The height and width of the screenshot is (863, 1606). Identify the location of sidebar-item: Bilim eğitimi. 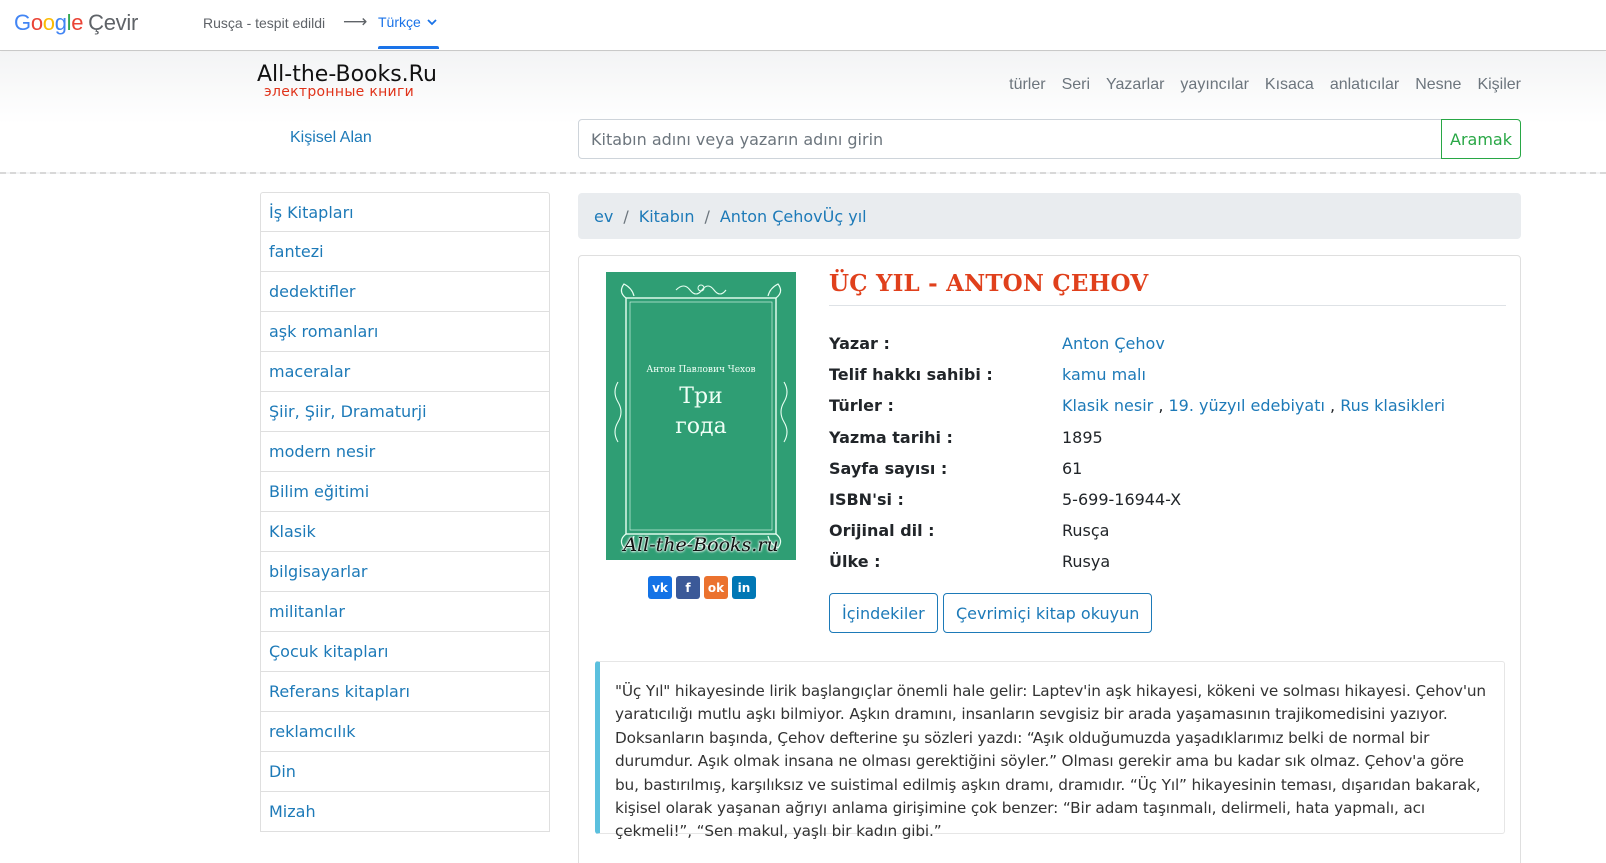
(405, 492).